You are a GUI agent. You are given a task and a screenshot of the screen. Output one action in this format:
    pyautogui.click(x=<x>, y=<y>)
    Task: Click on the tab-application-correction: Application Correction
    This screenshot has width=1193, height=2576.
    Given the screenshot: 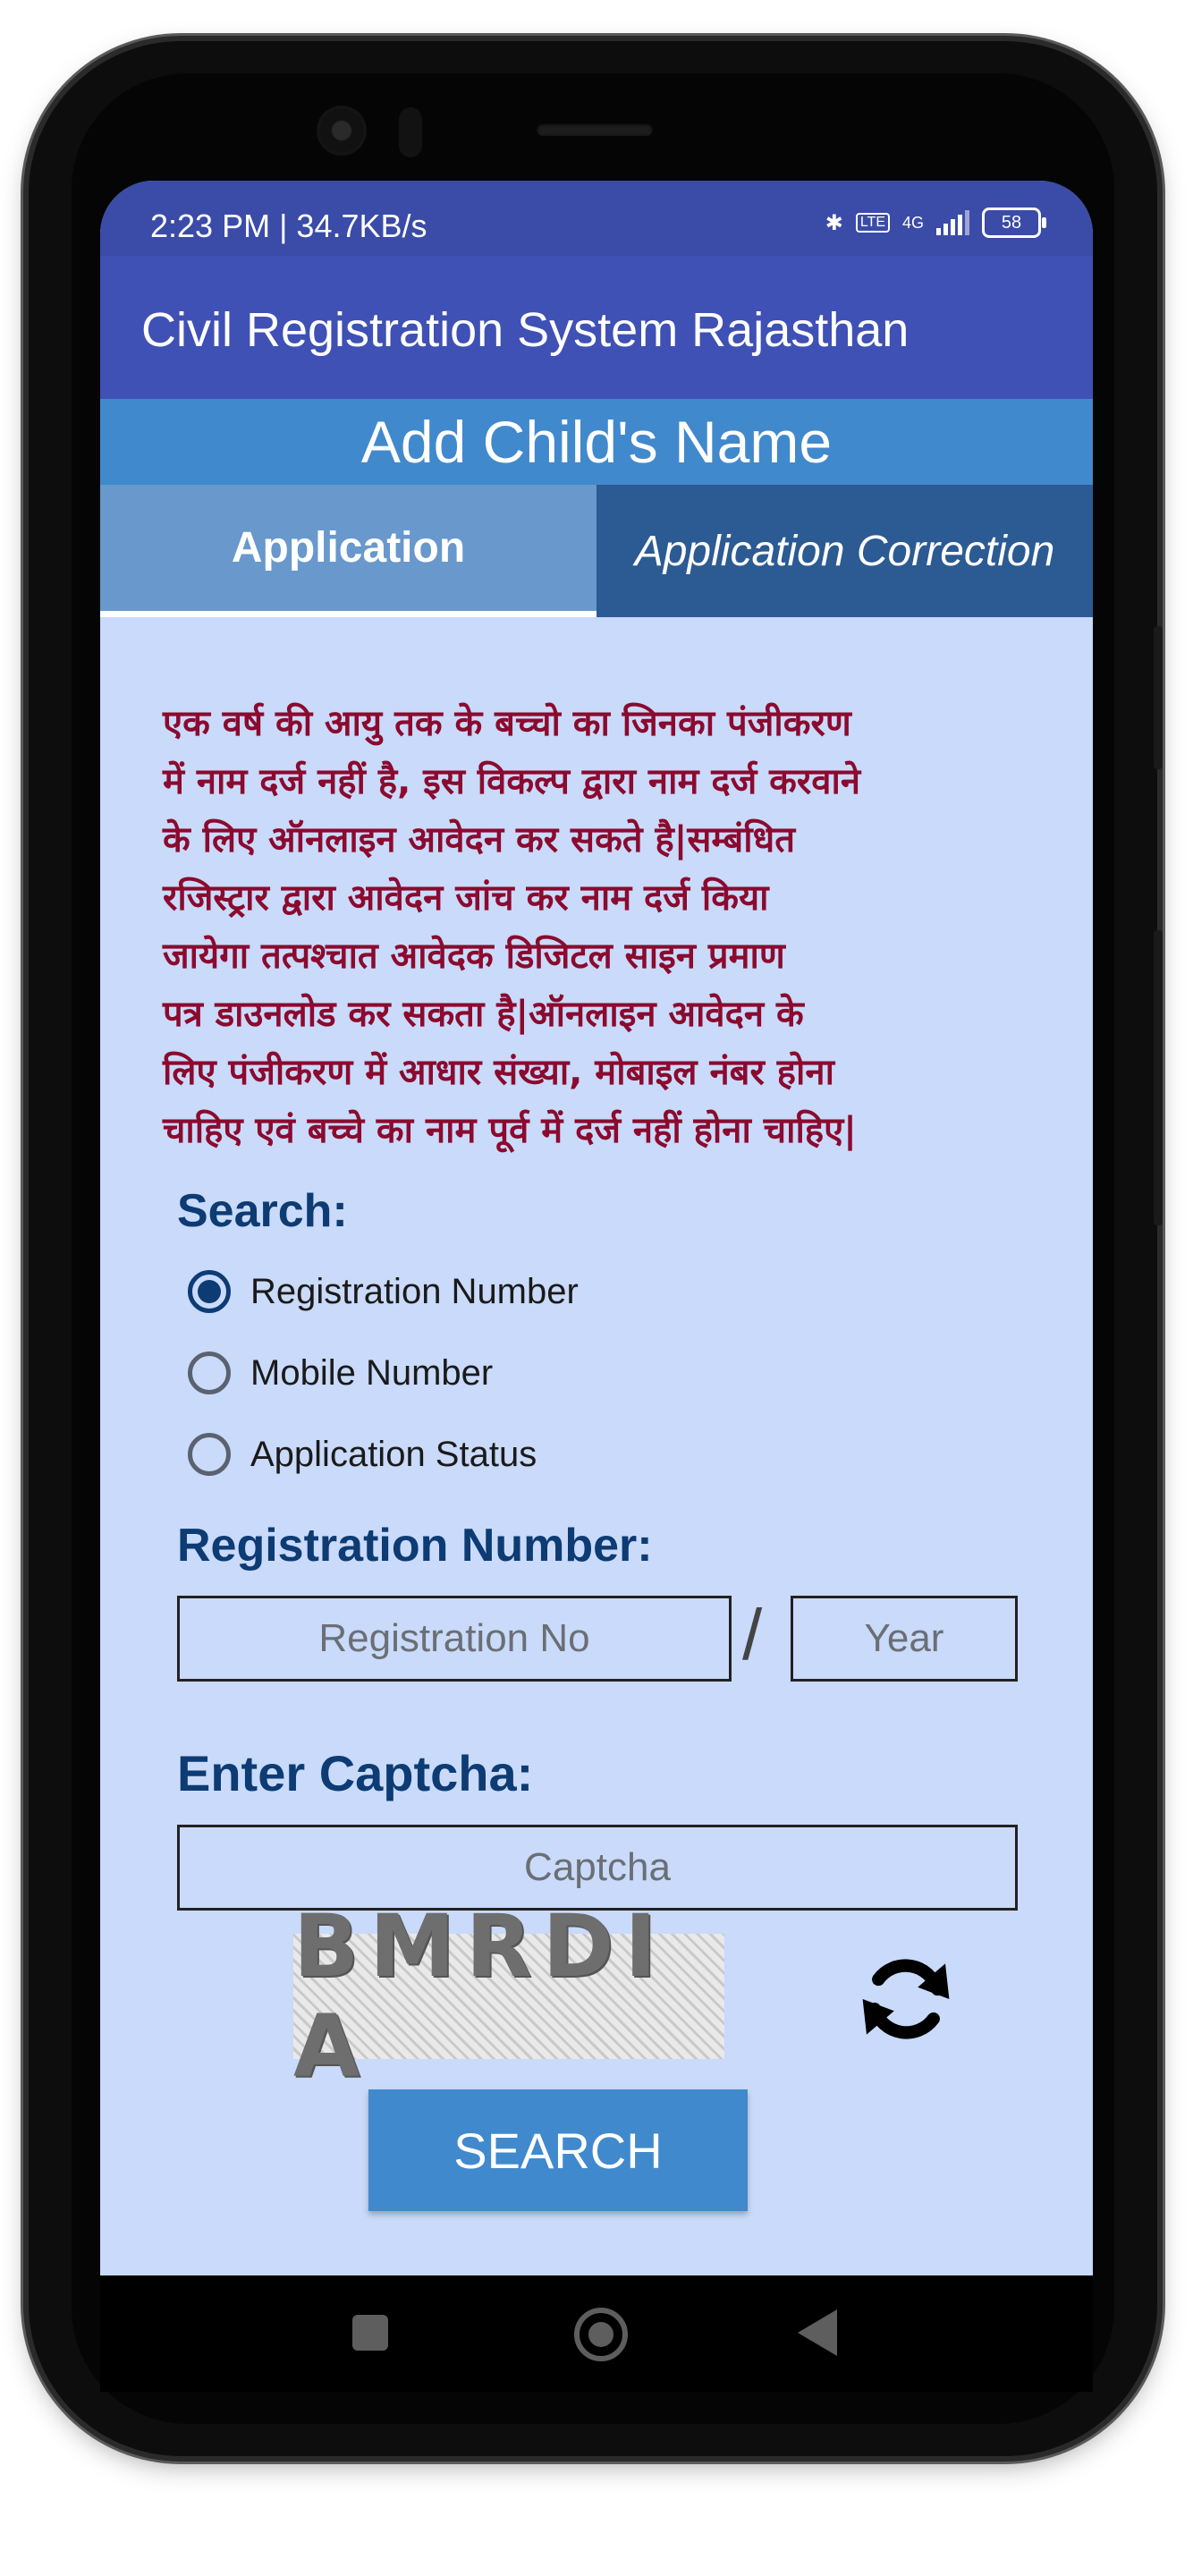 What is the action you would take?
    pyautogui.click(x=844, y=551)
    